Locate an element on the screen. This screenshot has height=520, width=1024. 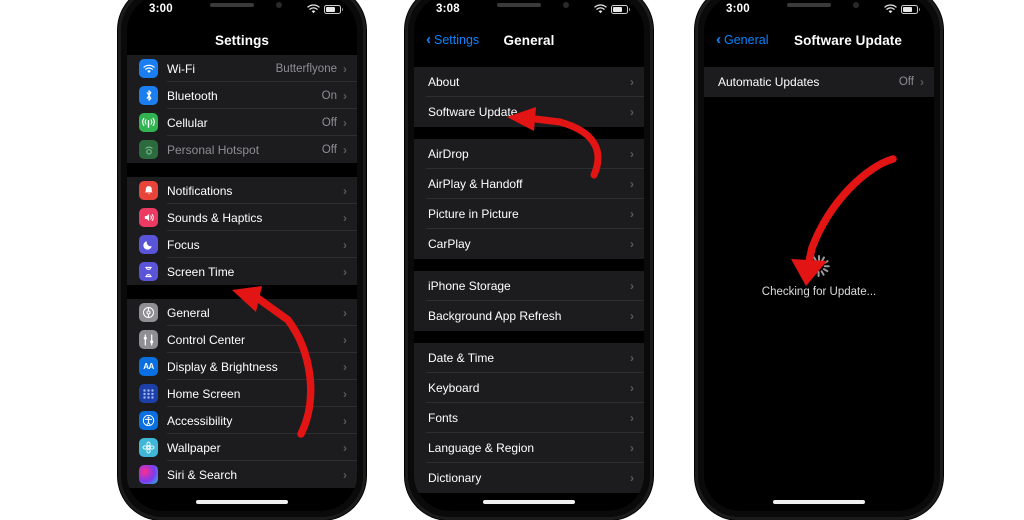
general-row-date-time: Date & Time › is located at coordinates (529, 358).